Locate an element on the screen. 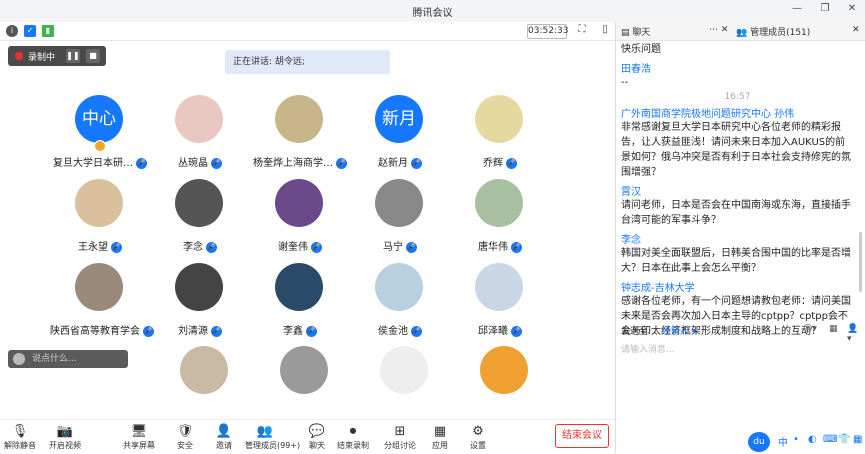 This screenshot has height=454, width=865. emoji-icon: ☺▾ is located at coordinates (810, 329).